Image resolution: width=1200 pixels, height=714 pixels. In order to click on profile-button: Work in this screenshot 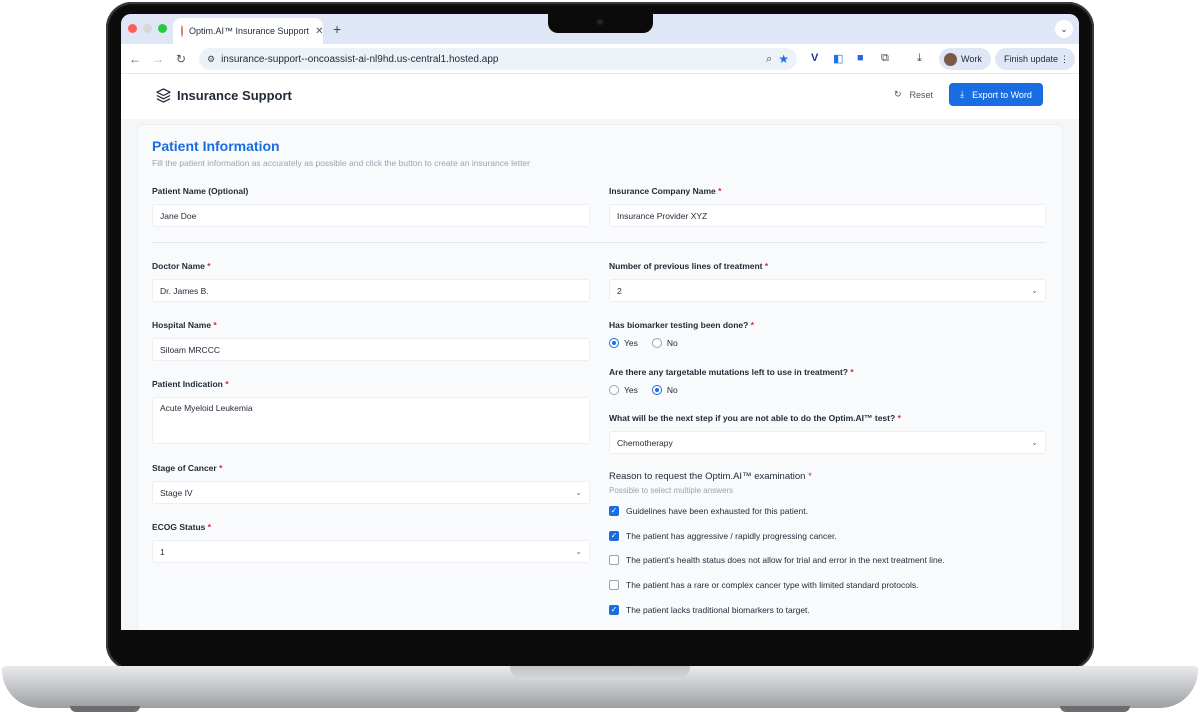, I will do `click(965, 59)`.